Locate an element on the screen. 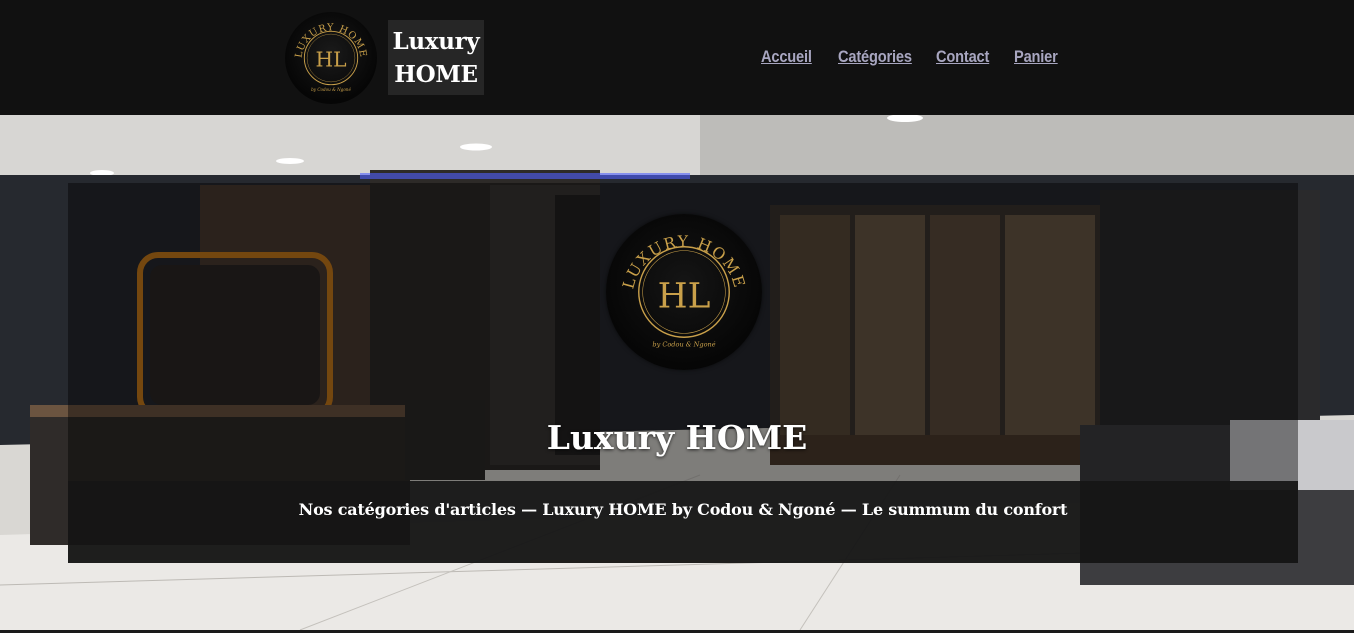 The image size is (1354, 633). nav-link-panier: Panier is located at coordinates (1036, 57).